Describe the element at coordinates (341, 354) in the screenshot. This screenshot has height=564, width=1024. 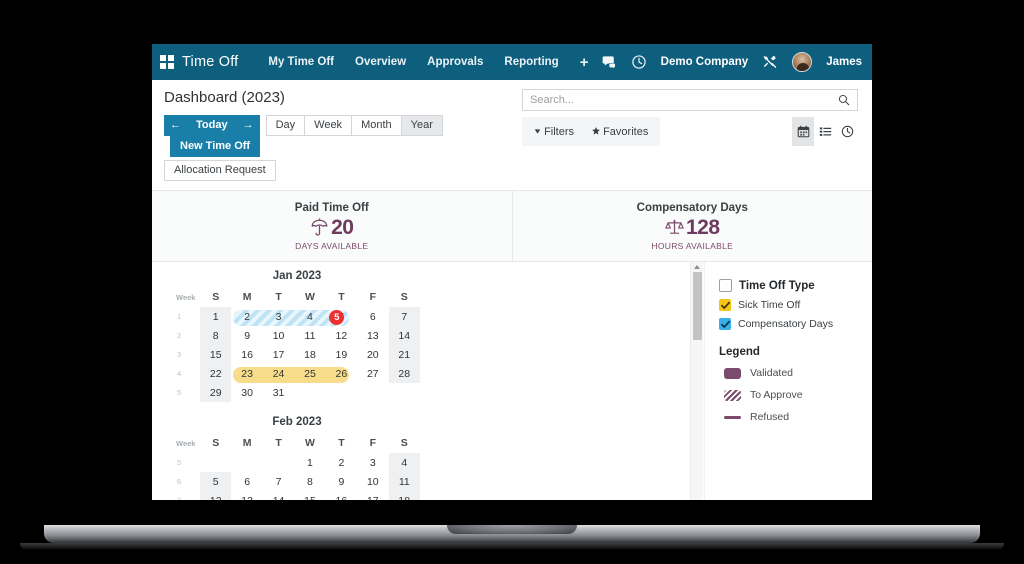
I see `calendar-day-cell: 19` at that location.